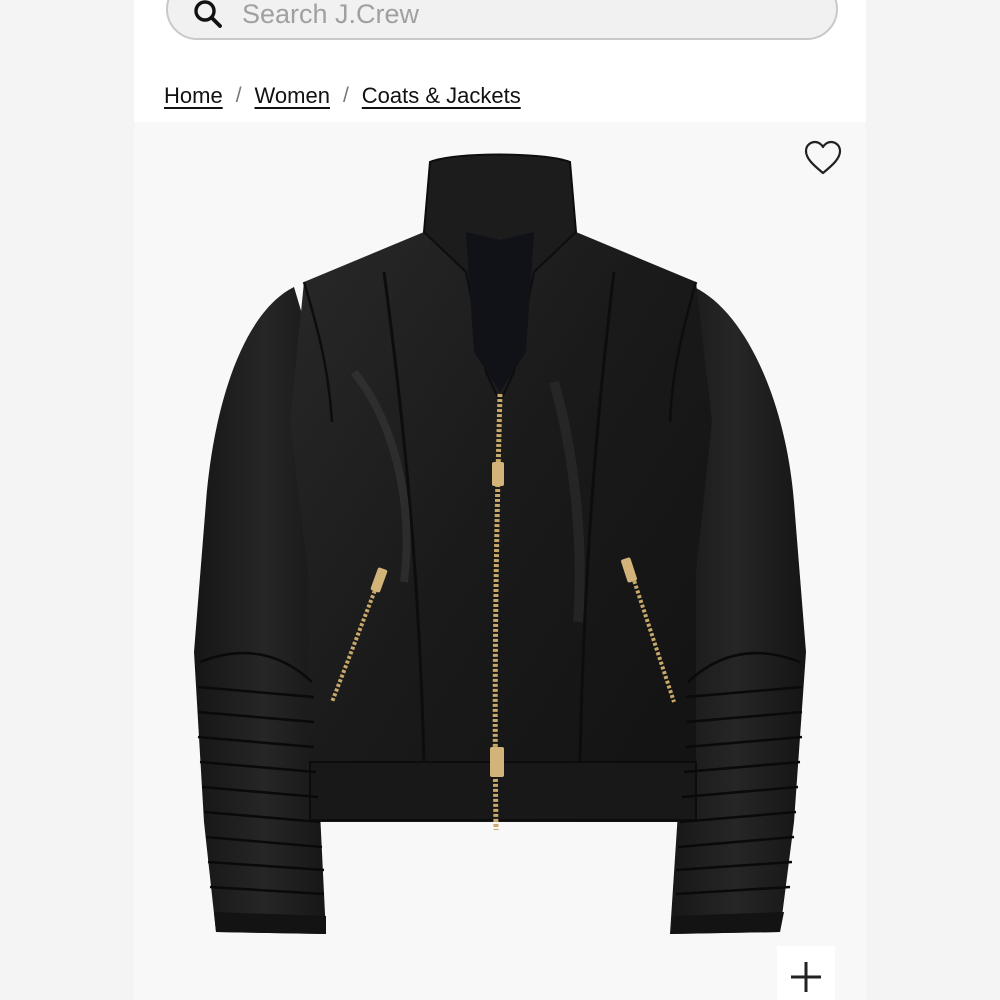 This screenshot has height=1000, width=1000. What do you see at coordinates (806, 977) in the screenshot?
I see `plus-icon` at bounding box center [806, 977].